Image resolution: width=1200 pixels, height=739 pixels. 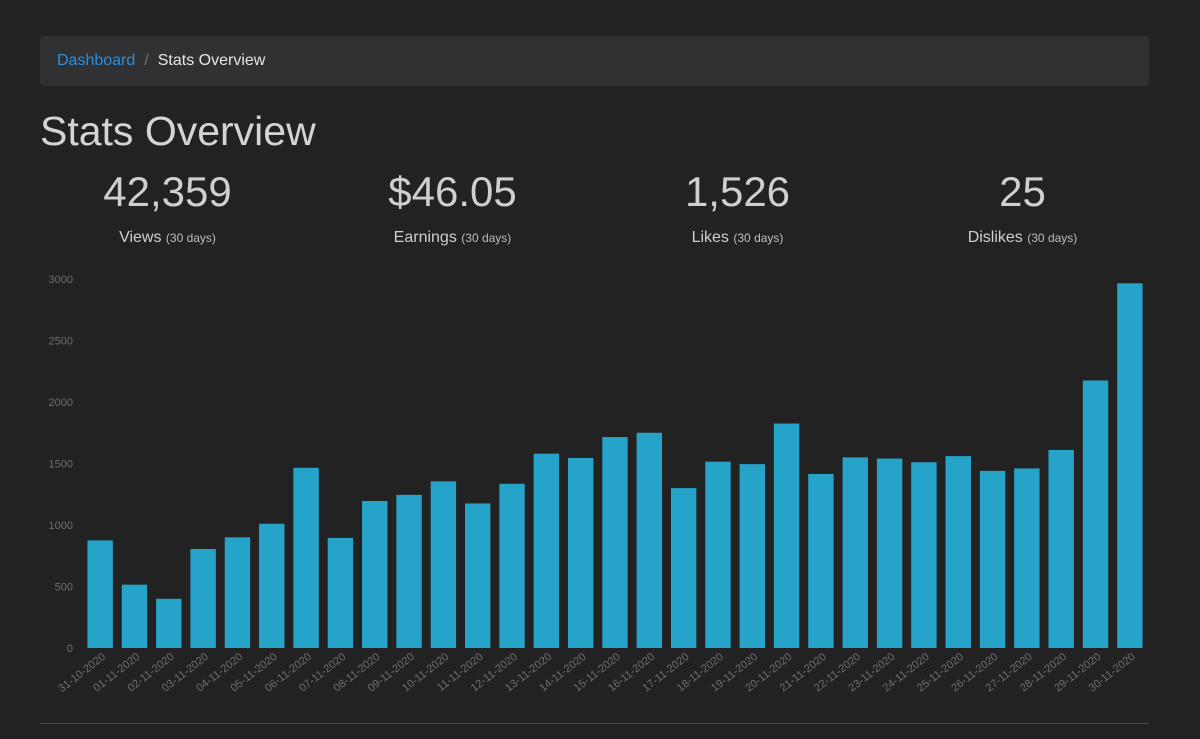 What do you see at coordinates (64, 588) in the screenshot?
I see `y-tick-label: 500` at bounding box center [64, 588].